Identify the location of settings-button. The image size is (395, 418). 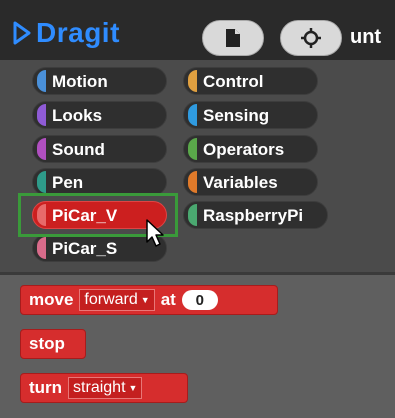
(311, 38).